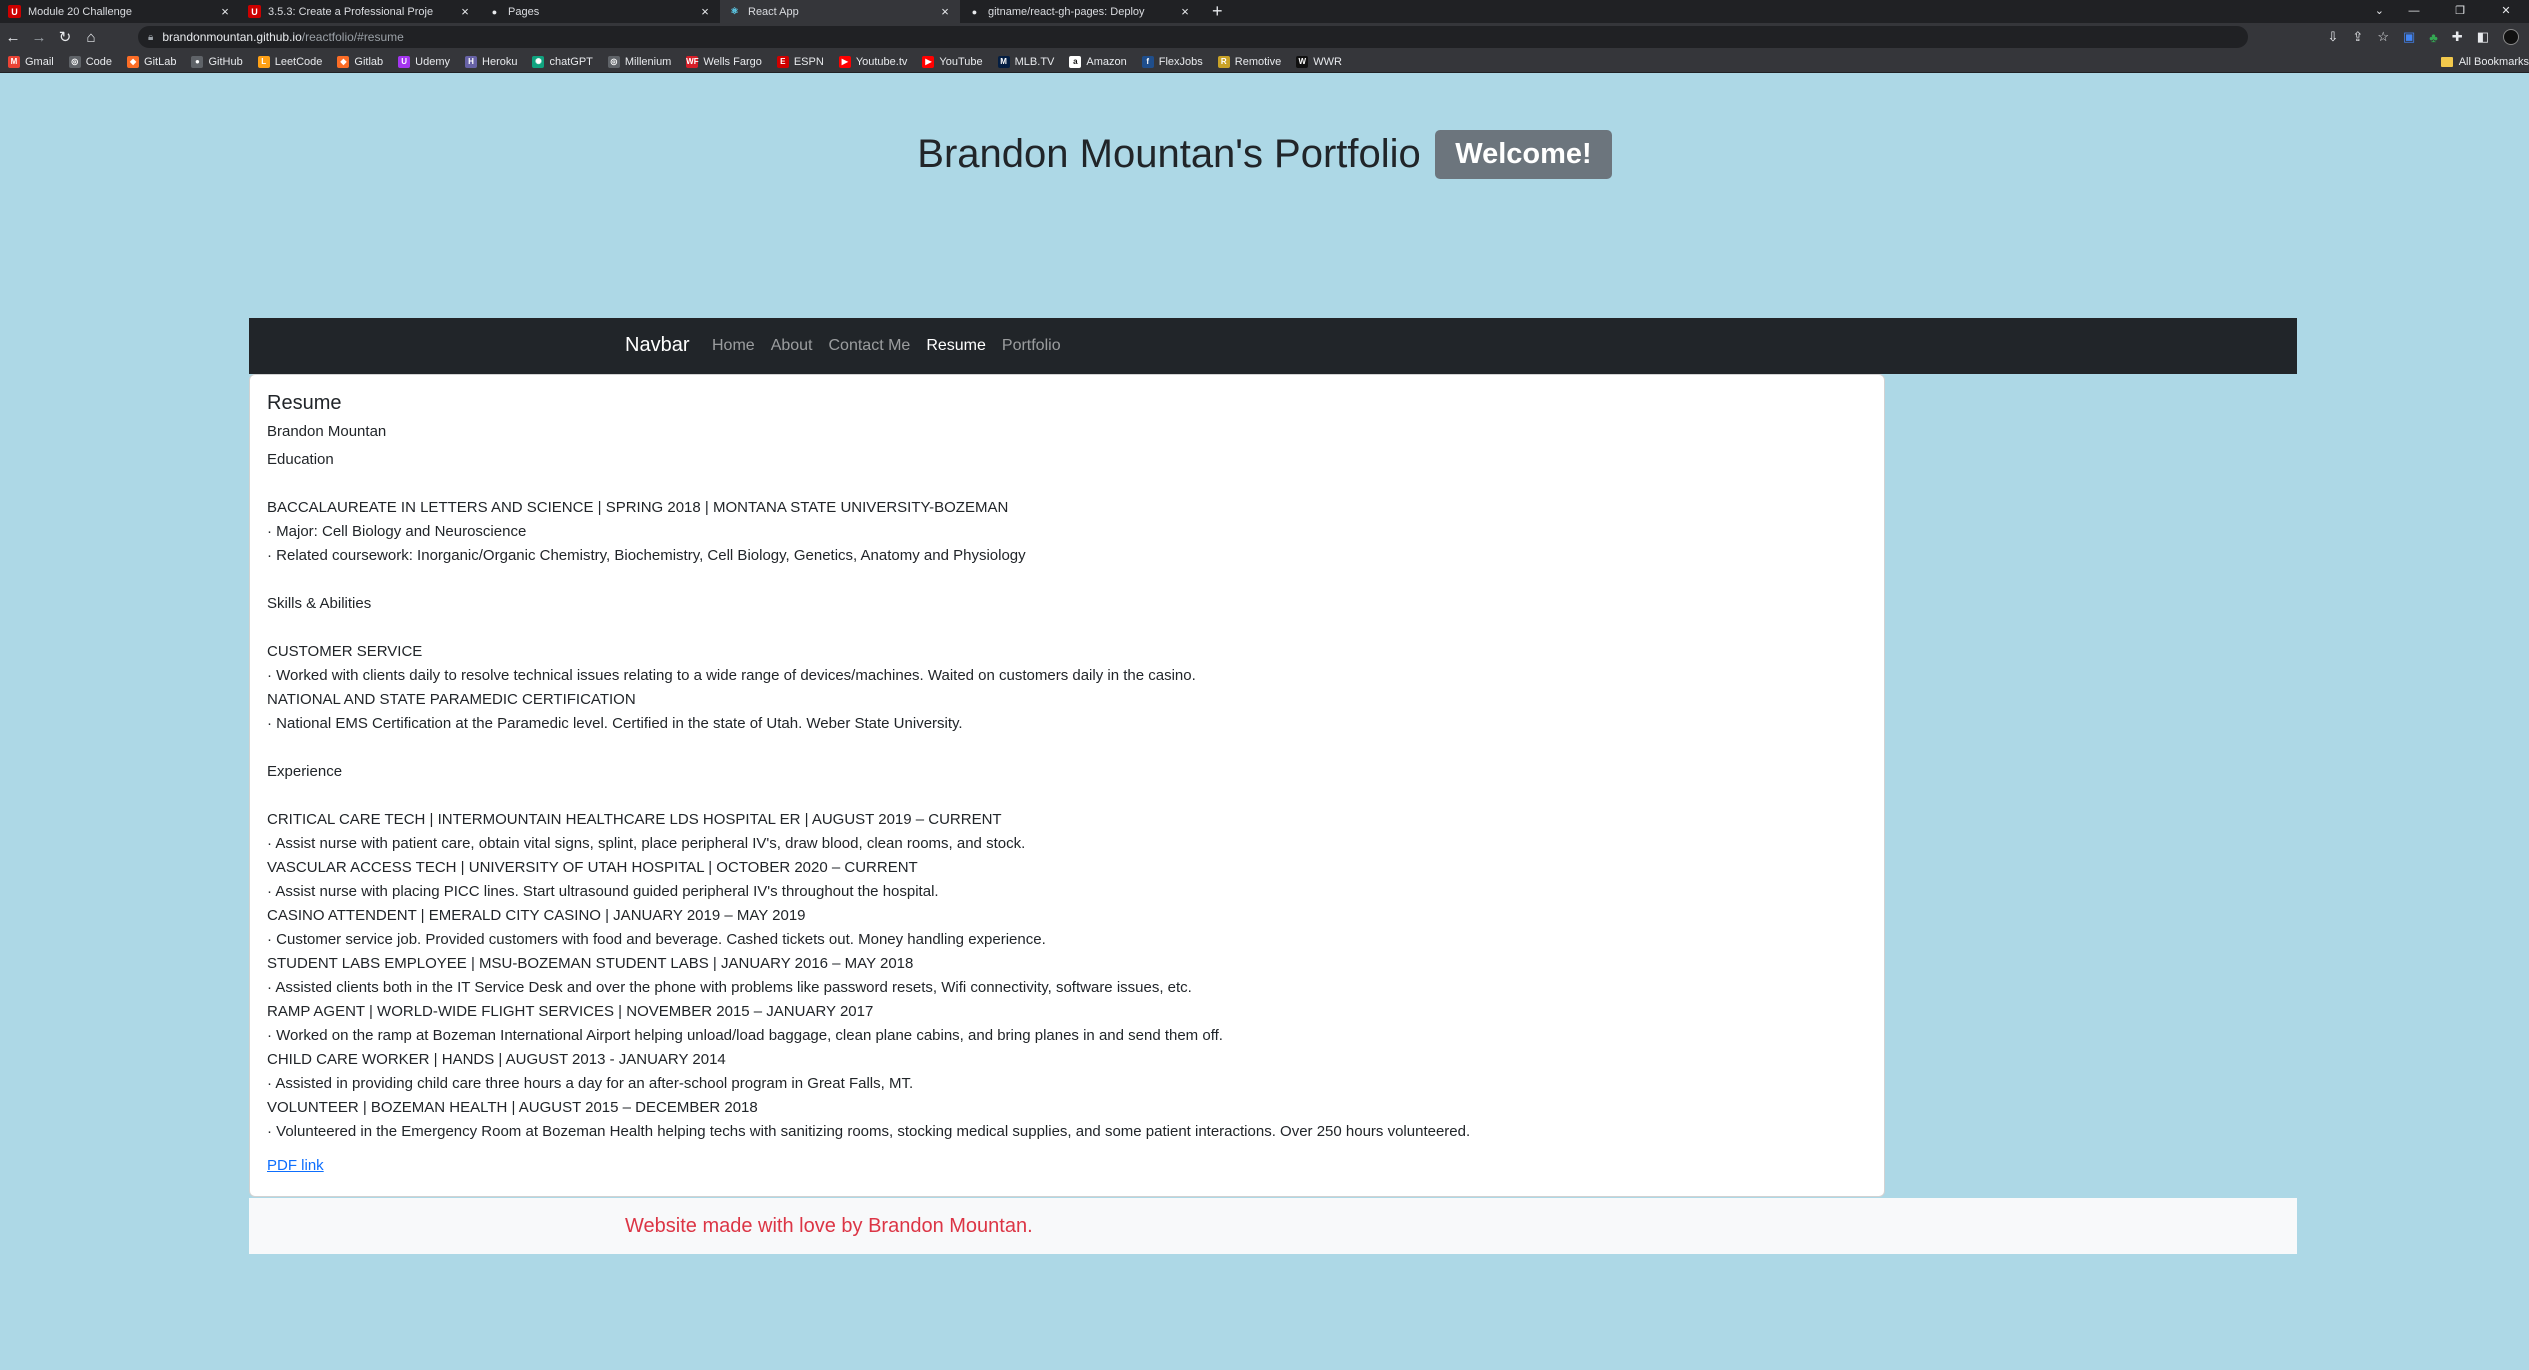  Describe the element at coordinates (956, 346) in the screenshot. I see `nav-link-resume: Resume` at that location.